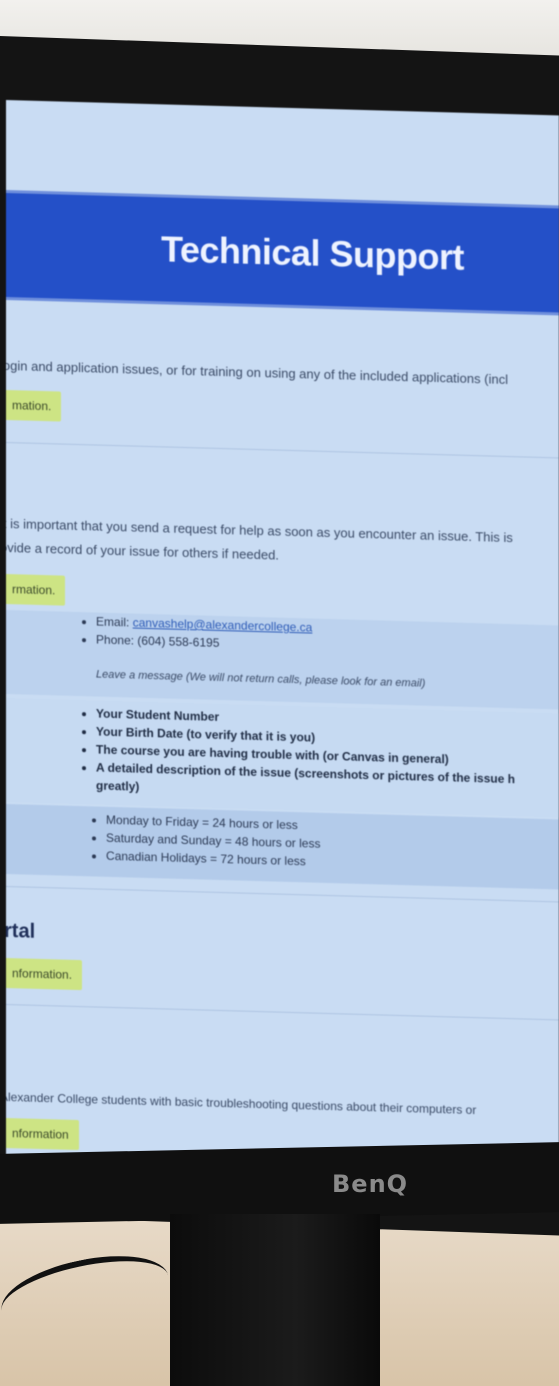 This screenshot has width=559, height=1386. Describe the element at coordinates (213, 859) in the screenshot. I see `response-time-item: Canadian Holidays = 72 hours or less` at that location.